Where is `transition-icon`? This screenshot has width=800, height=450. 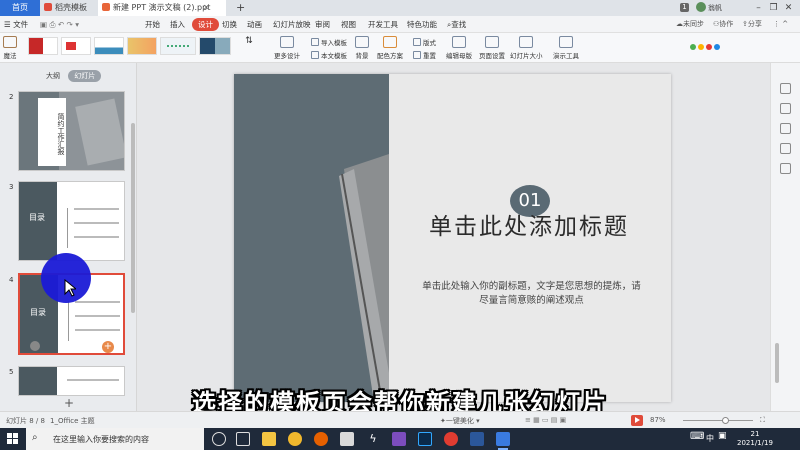 transition-icon is located at coordinates (785, 168).